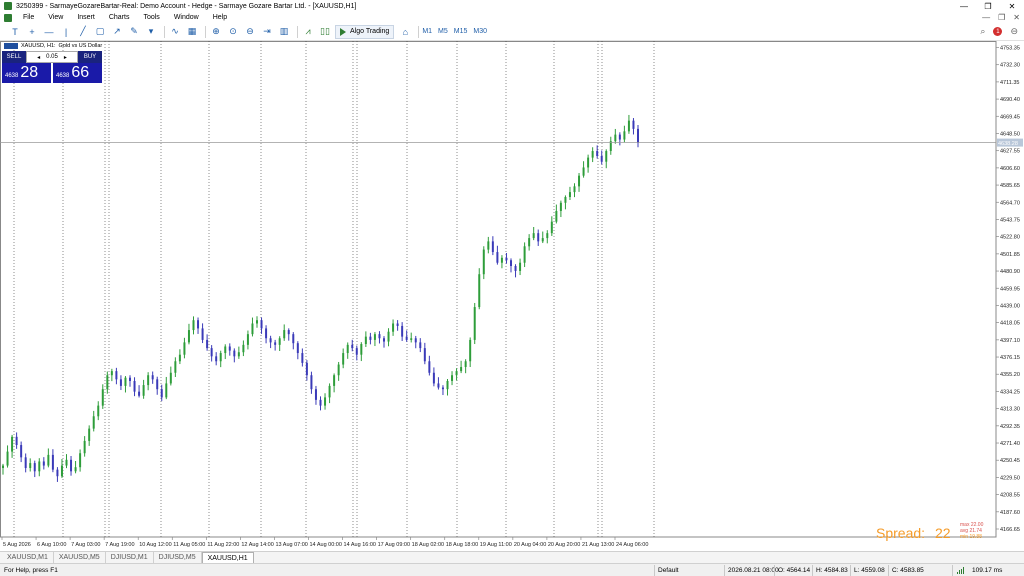 The width and height of the screenshot is (1024, 576). Describe the element at coordinates (964, 6) in the screenshot. I see `minimize-button: —` at that location.